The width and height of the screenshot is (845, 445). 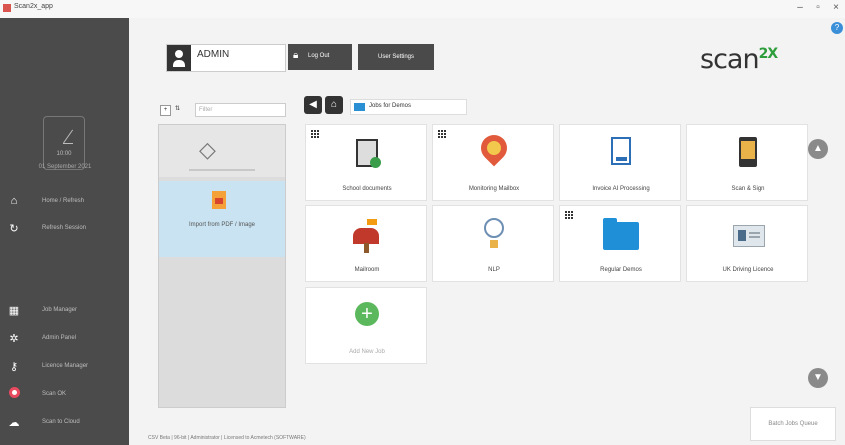 I want to click on user-box: ADMIN, so click(x=226, y=58).